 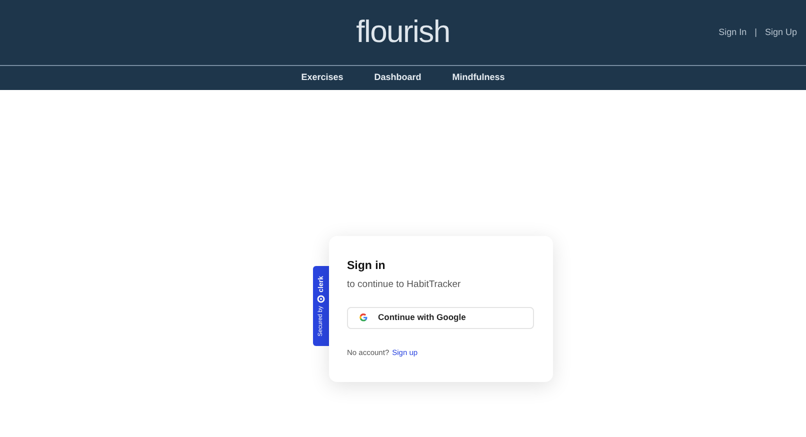 I want to click on nav-link: Dashboard, so click(x=398, y=78).